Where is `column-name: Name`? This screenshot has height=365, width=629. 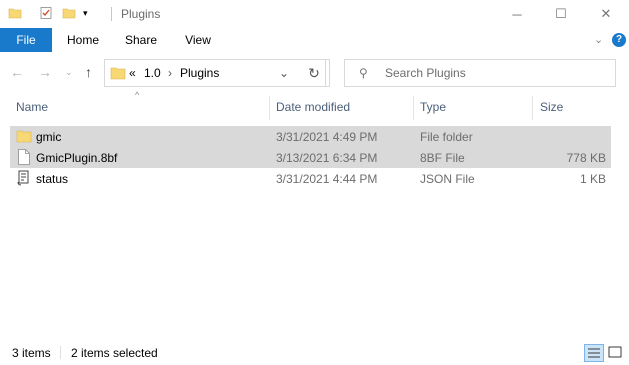
column-name: Name is located at coordinates (32, 107).